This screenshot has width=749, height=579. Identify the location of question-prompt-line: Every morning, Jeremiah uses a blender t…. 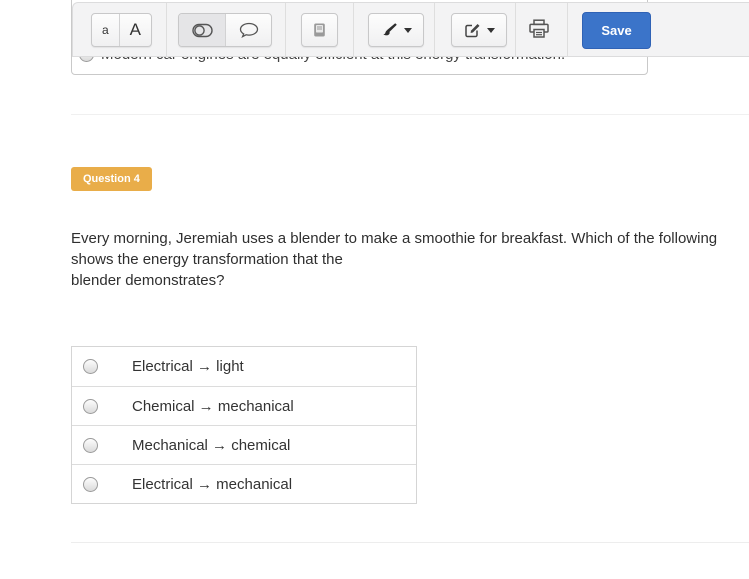
(394, 249).